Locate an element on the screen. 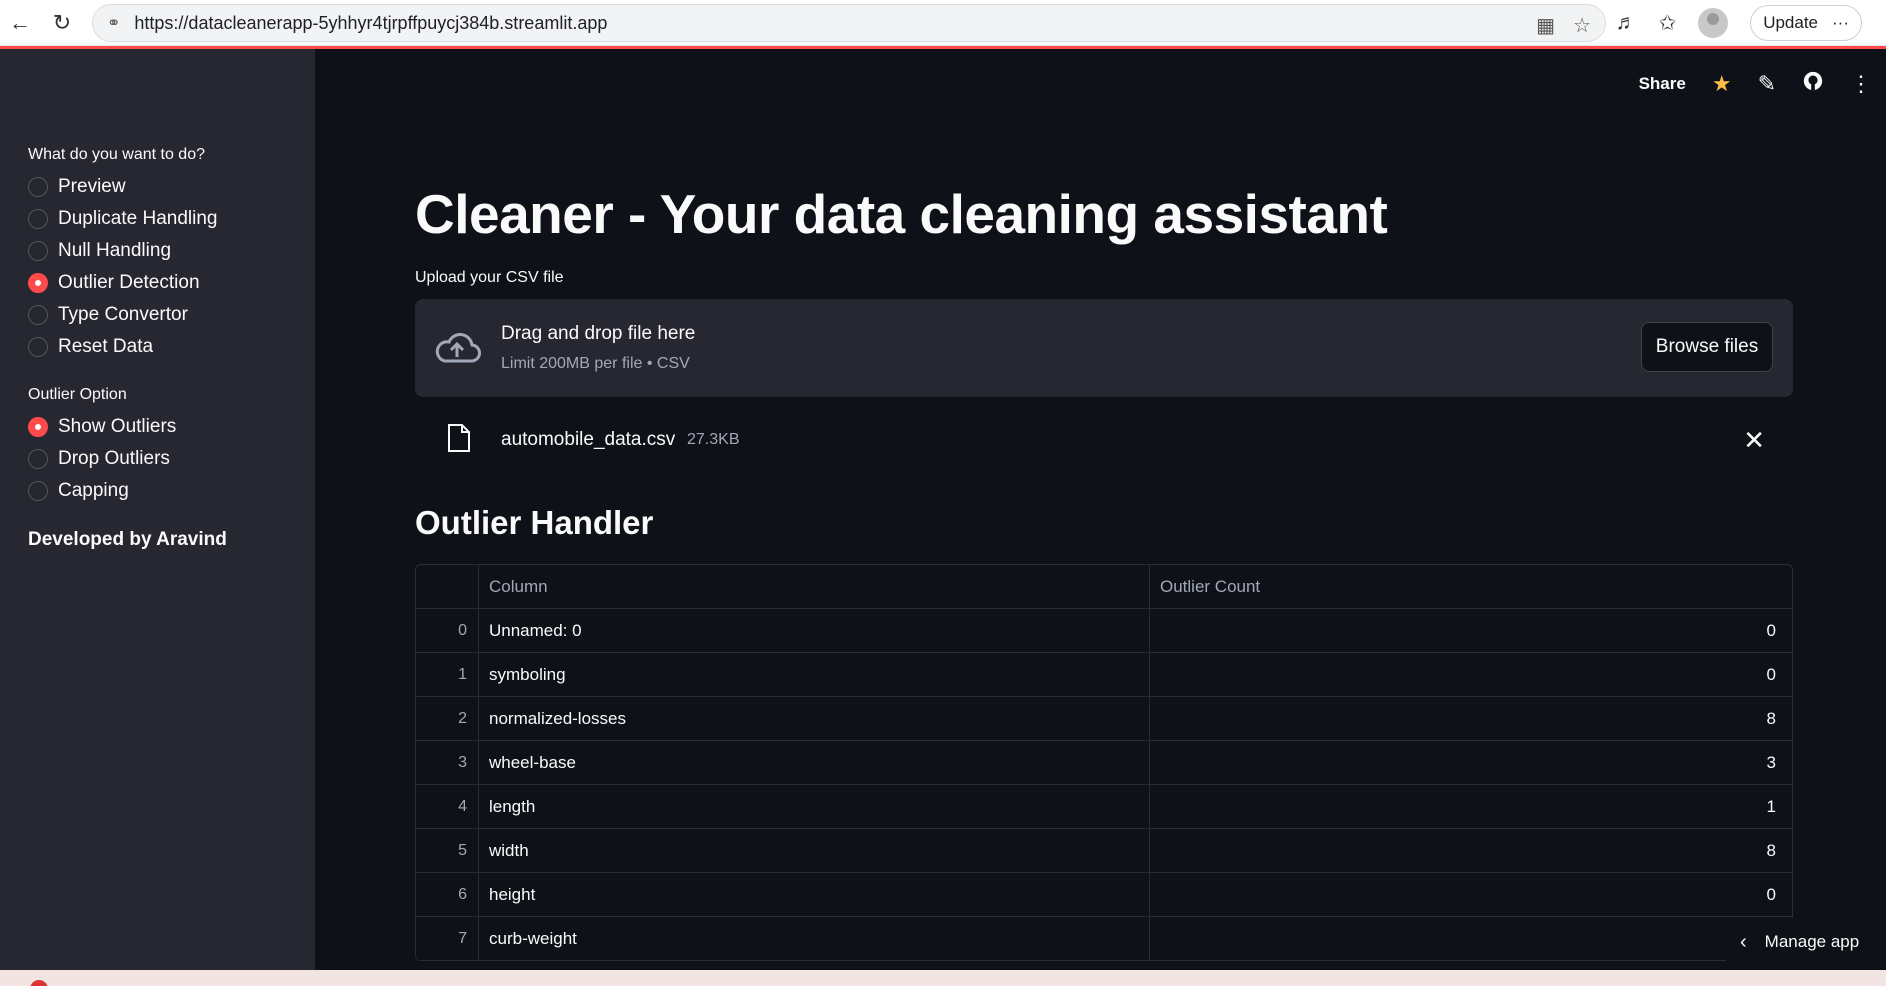 Image resolution: width=1886 pixels, height=986 pixels. more-menu-icon: ··· is located at coordinates (1840, 23).